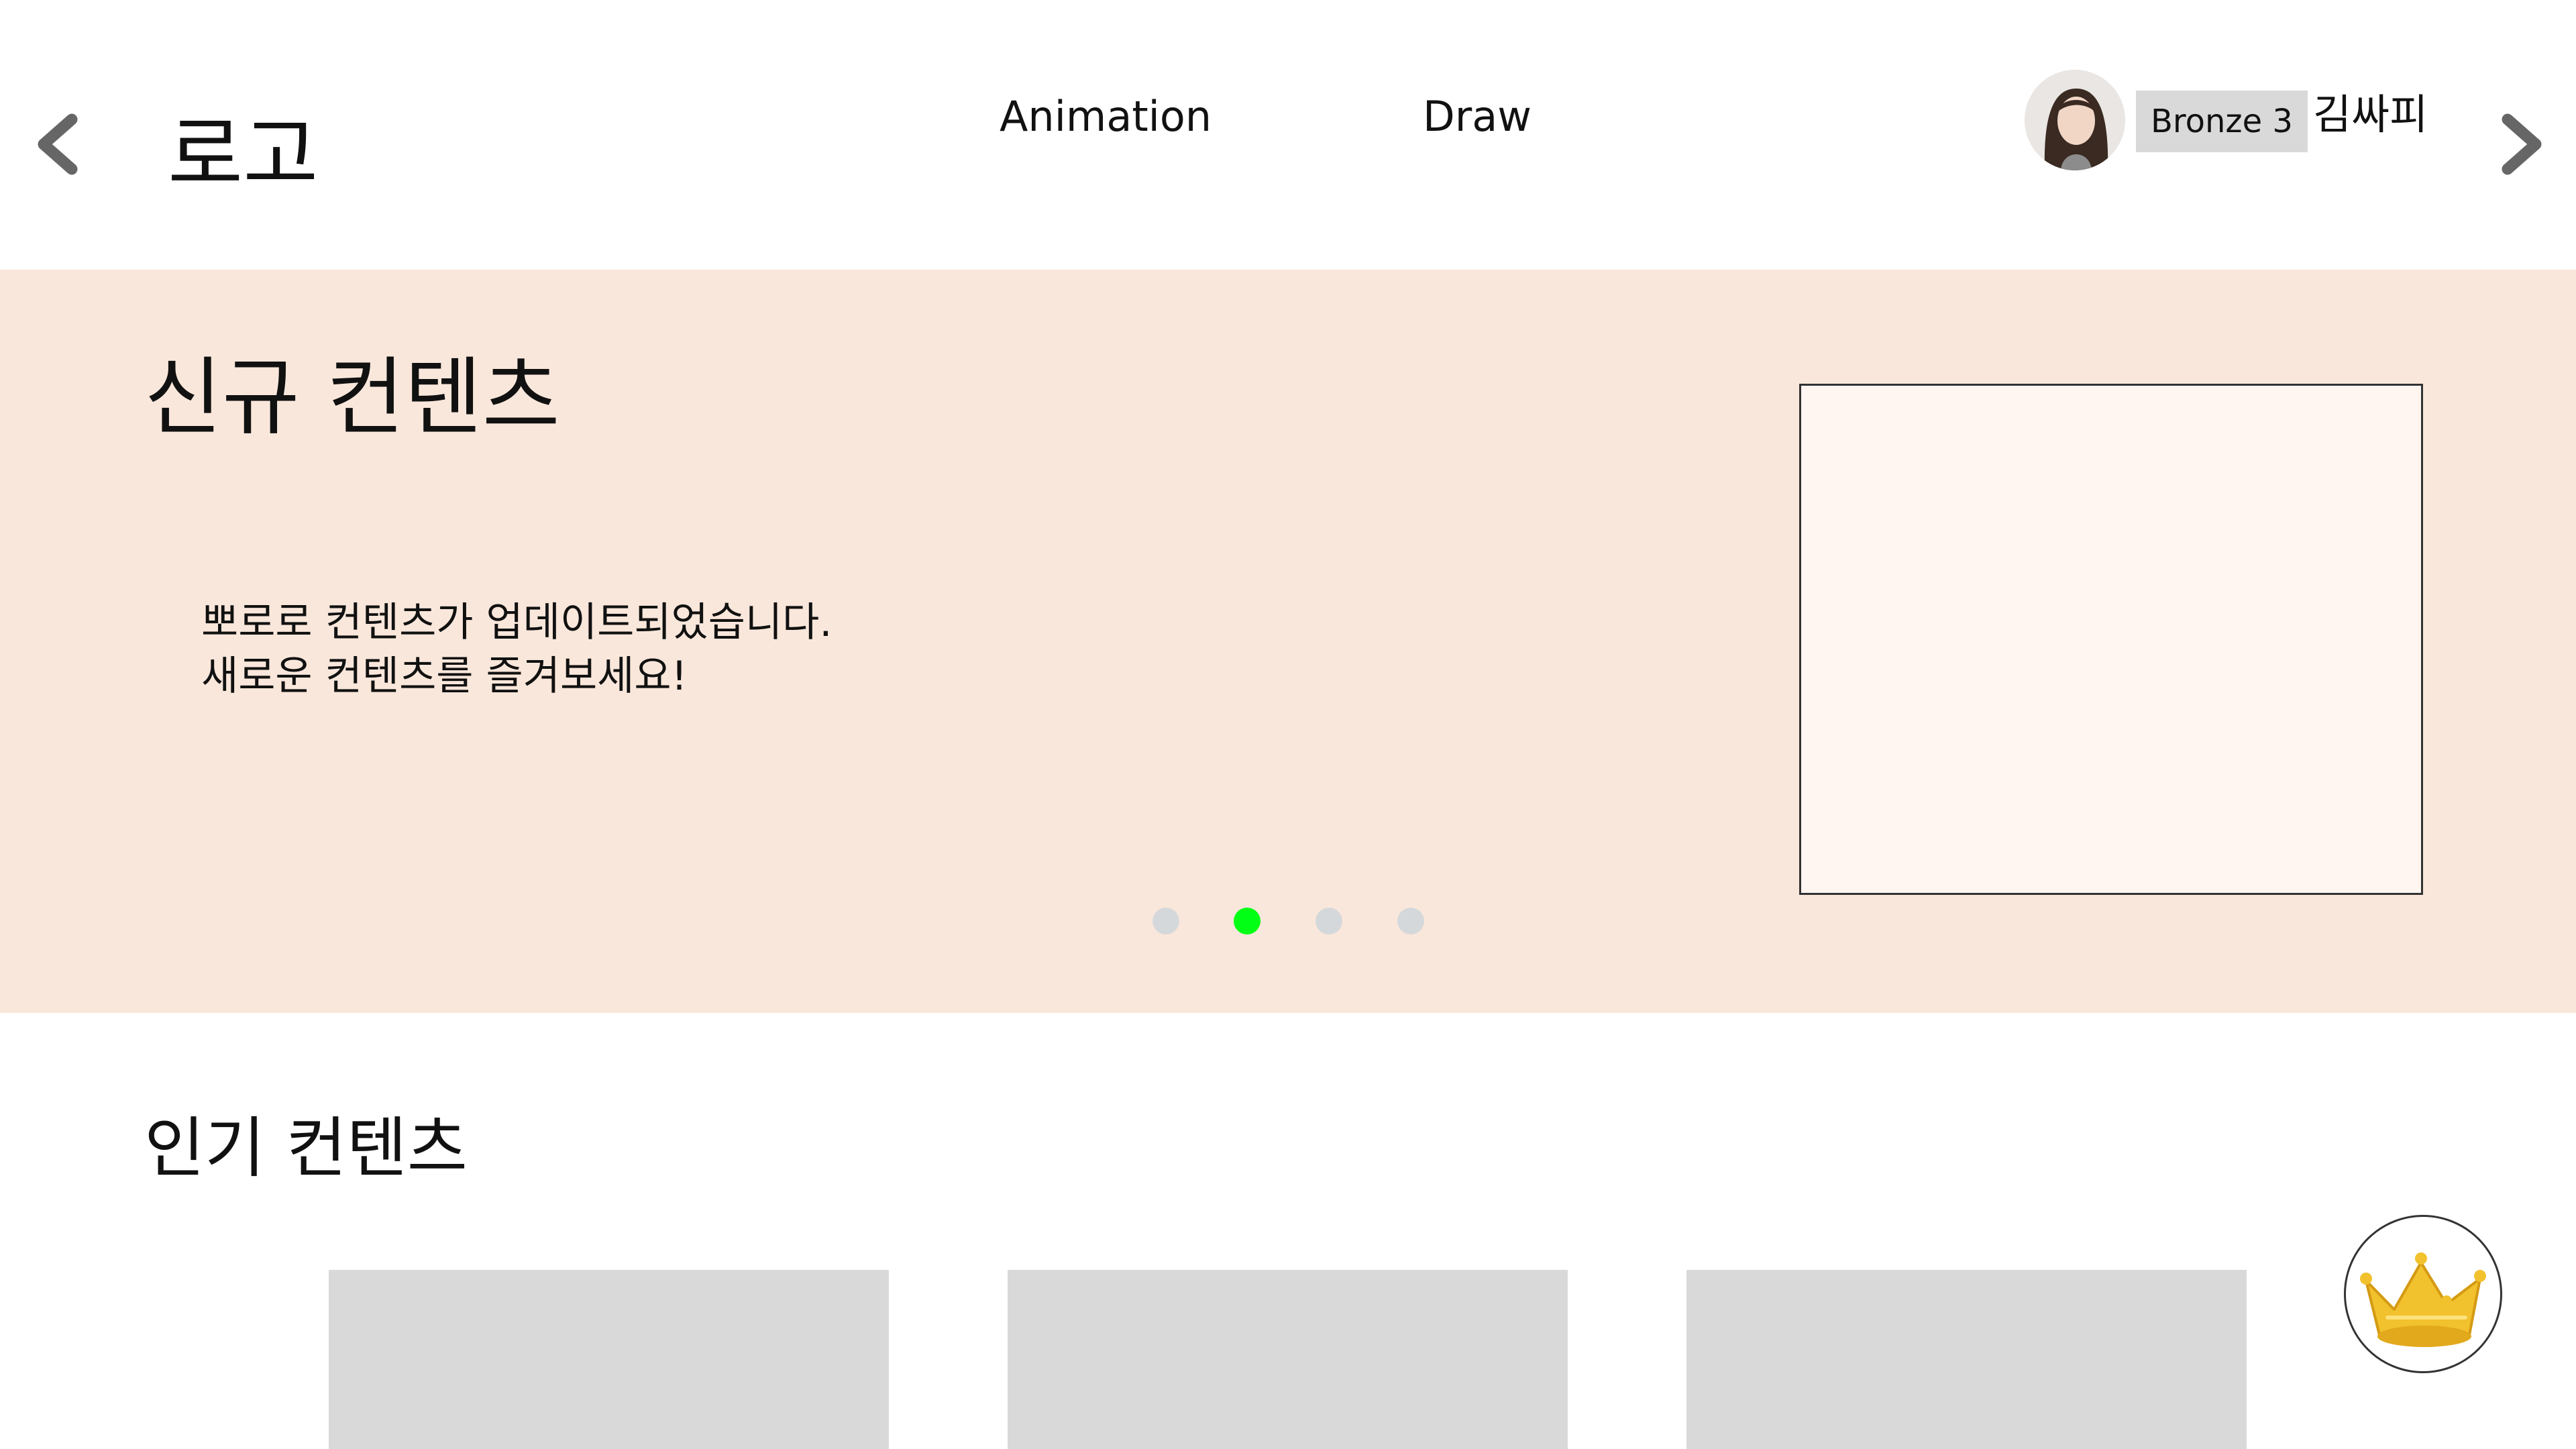 Image resolution: width=2576 pixels, height=1449 pixels. I want to click on profile-photo, so click(2075, 120).